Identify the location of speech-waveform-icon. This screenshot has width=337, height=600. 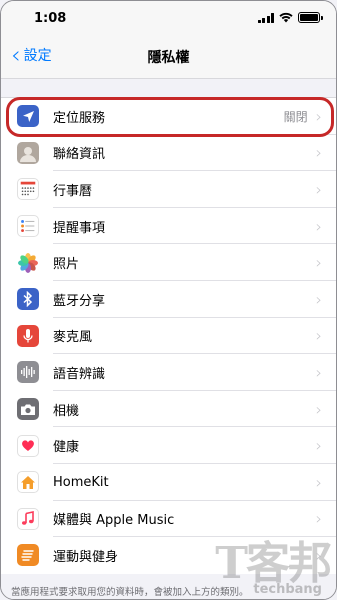
(28, 372).